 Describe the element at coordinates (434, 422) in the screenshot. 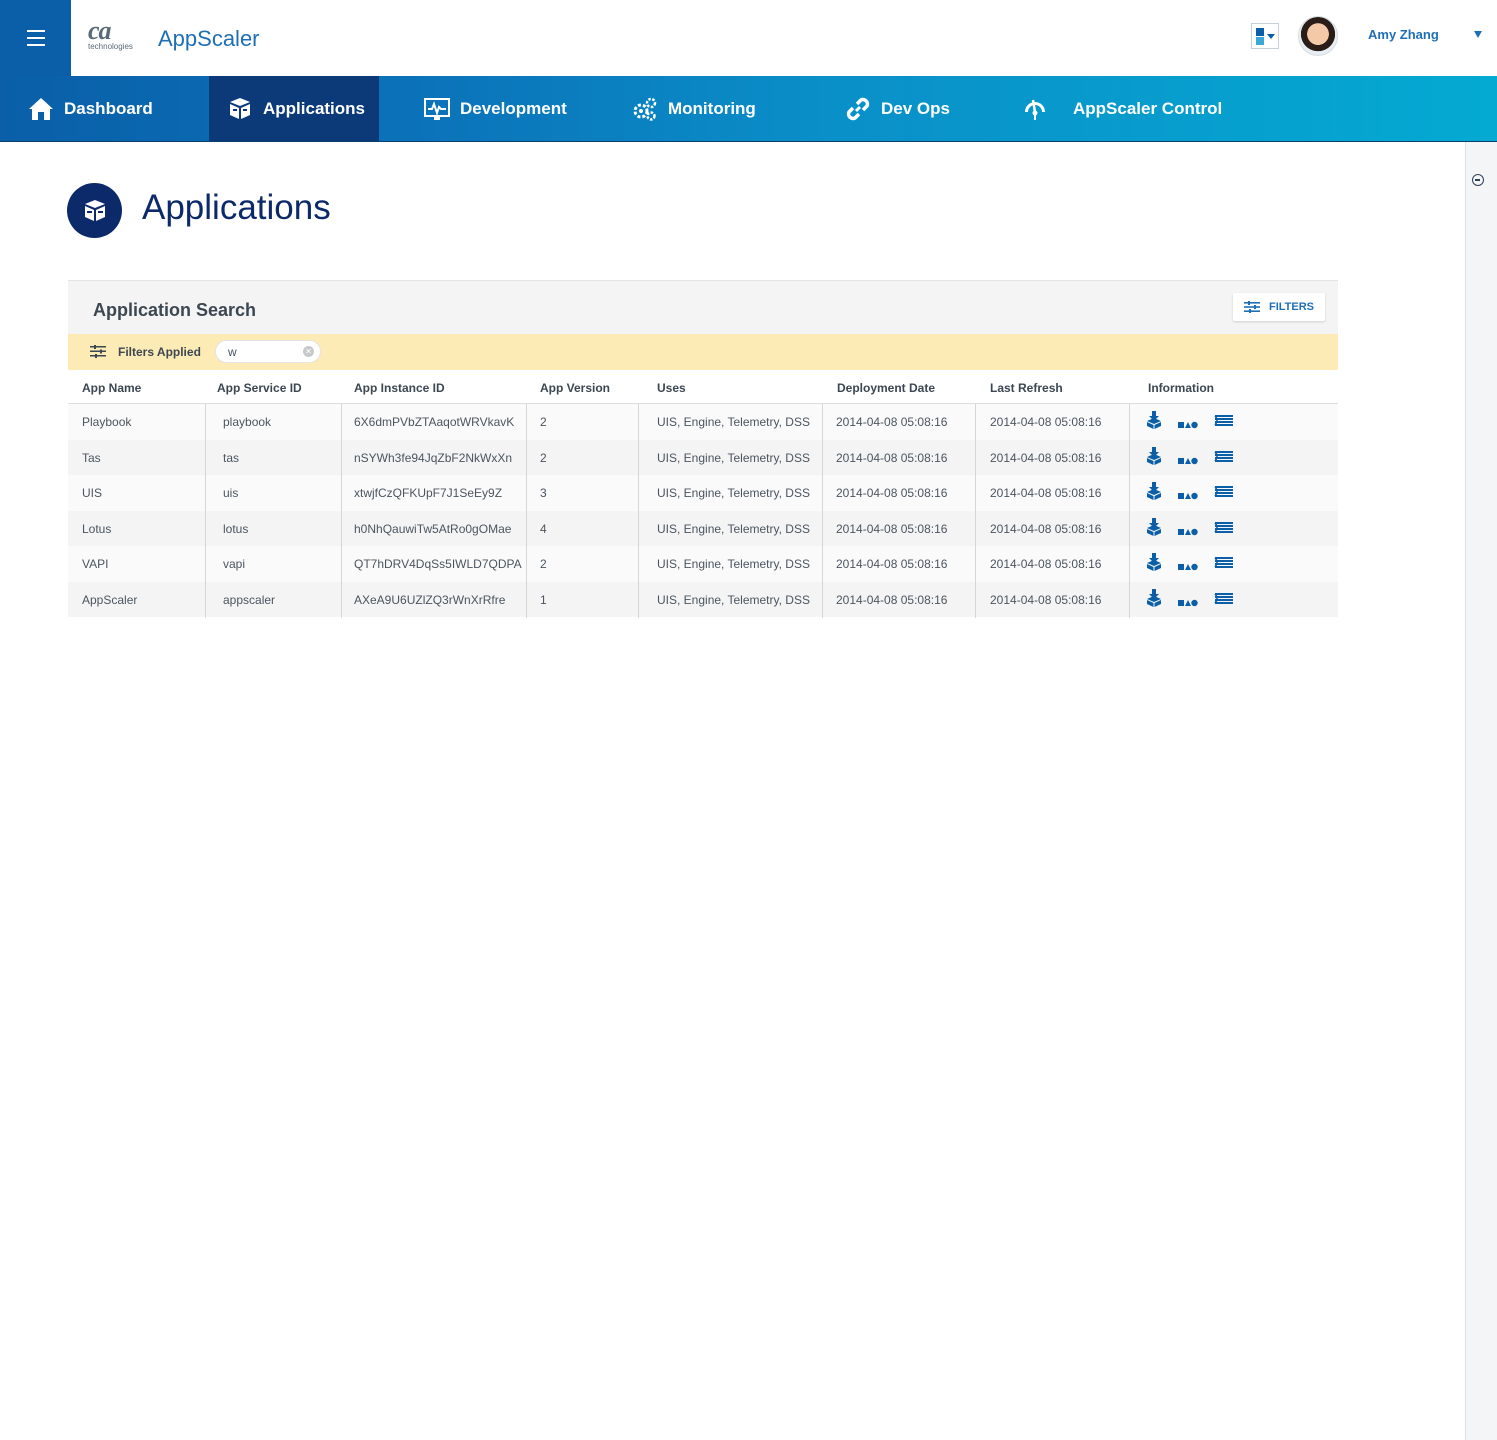

I see `app-instance-id-cell: 6X6dmPVbZTAaqotWRVkavK` at that location.